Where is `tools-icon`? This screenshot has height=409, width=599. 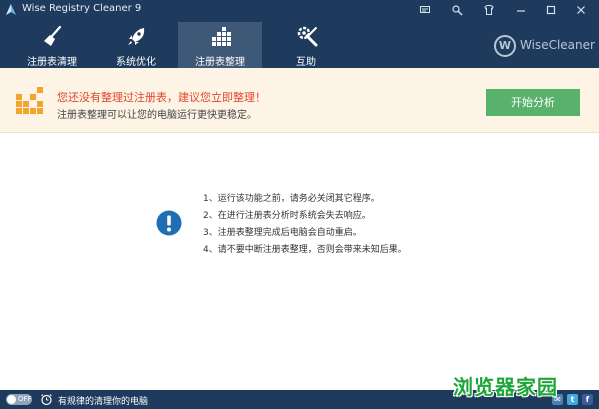
tools-icon is located at coordinates (307, 36).